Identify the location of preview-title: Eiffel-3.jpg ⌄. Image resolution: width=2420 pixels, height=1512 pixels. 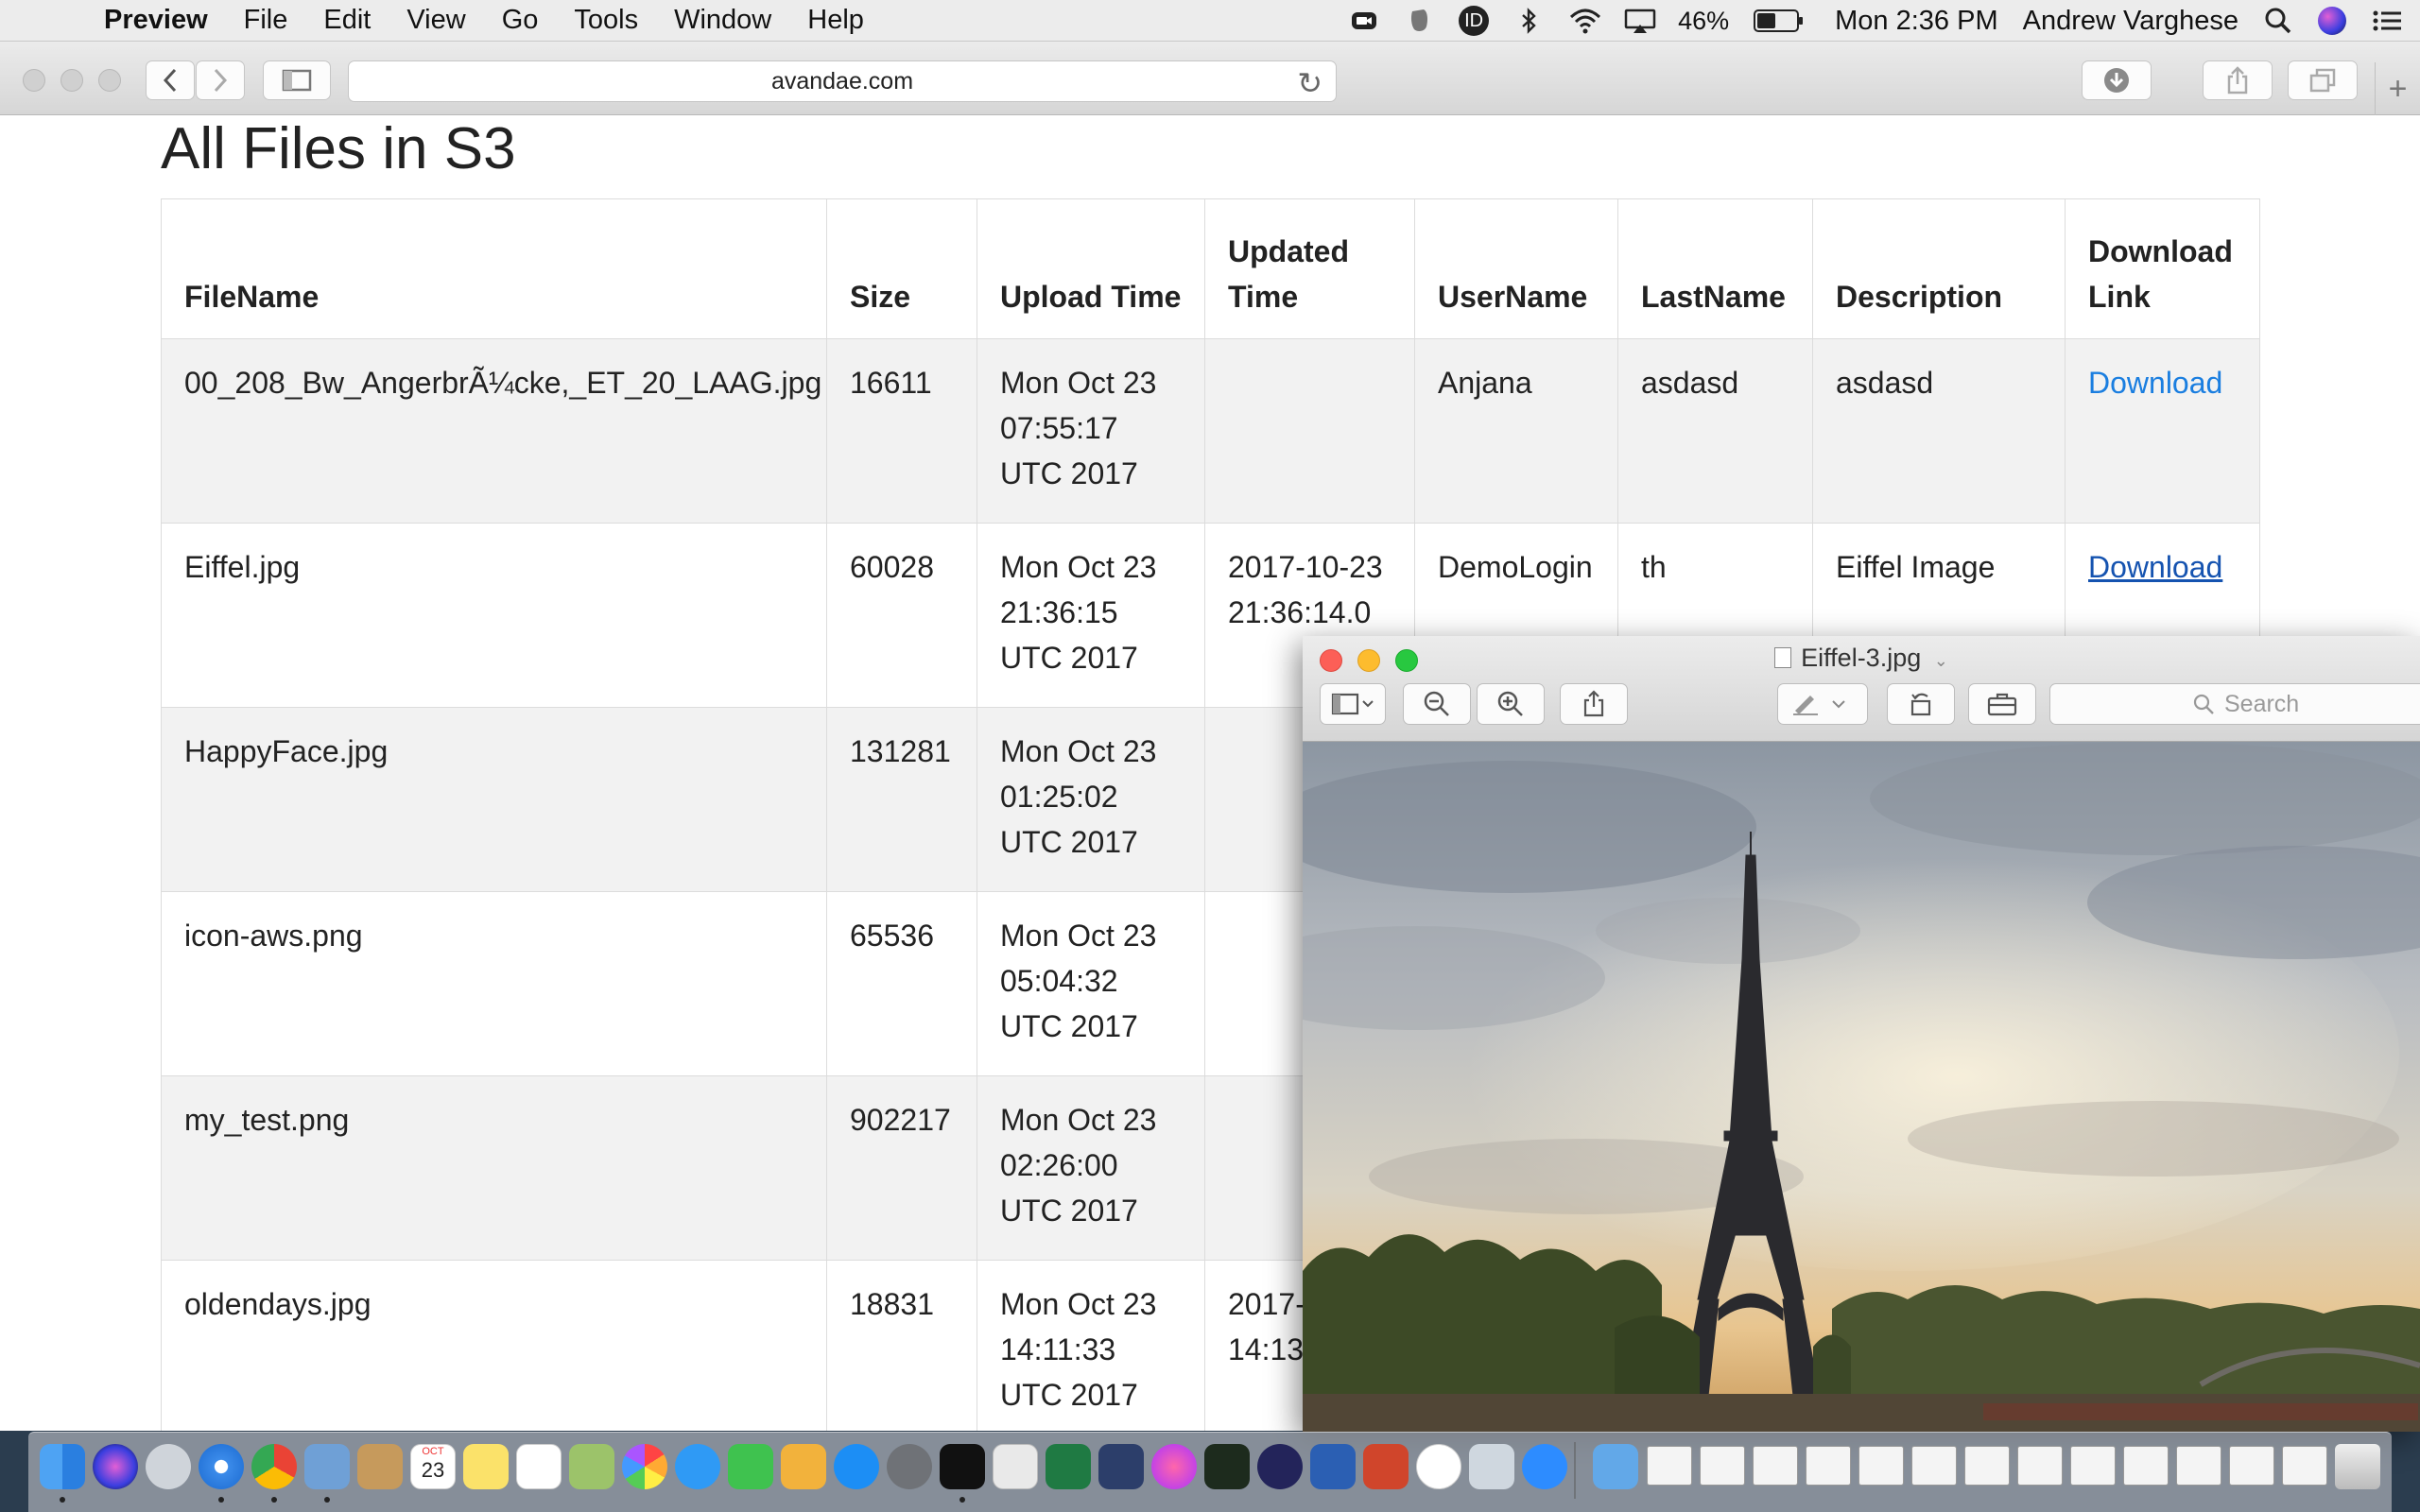
(1861, 658).